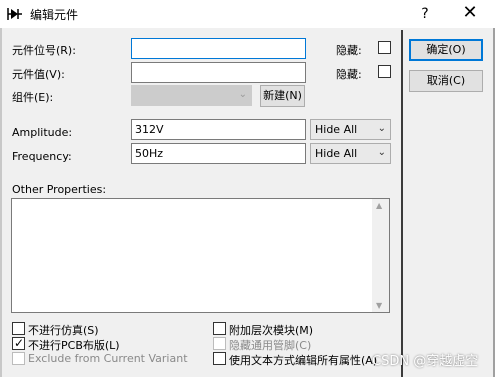 This screenshot has width=495, height=377. Describe the element at coordinates (247, 14) in the screenshot. I see `title-bar: 编辑元件 ? ✕` at that location.